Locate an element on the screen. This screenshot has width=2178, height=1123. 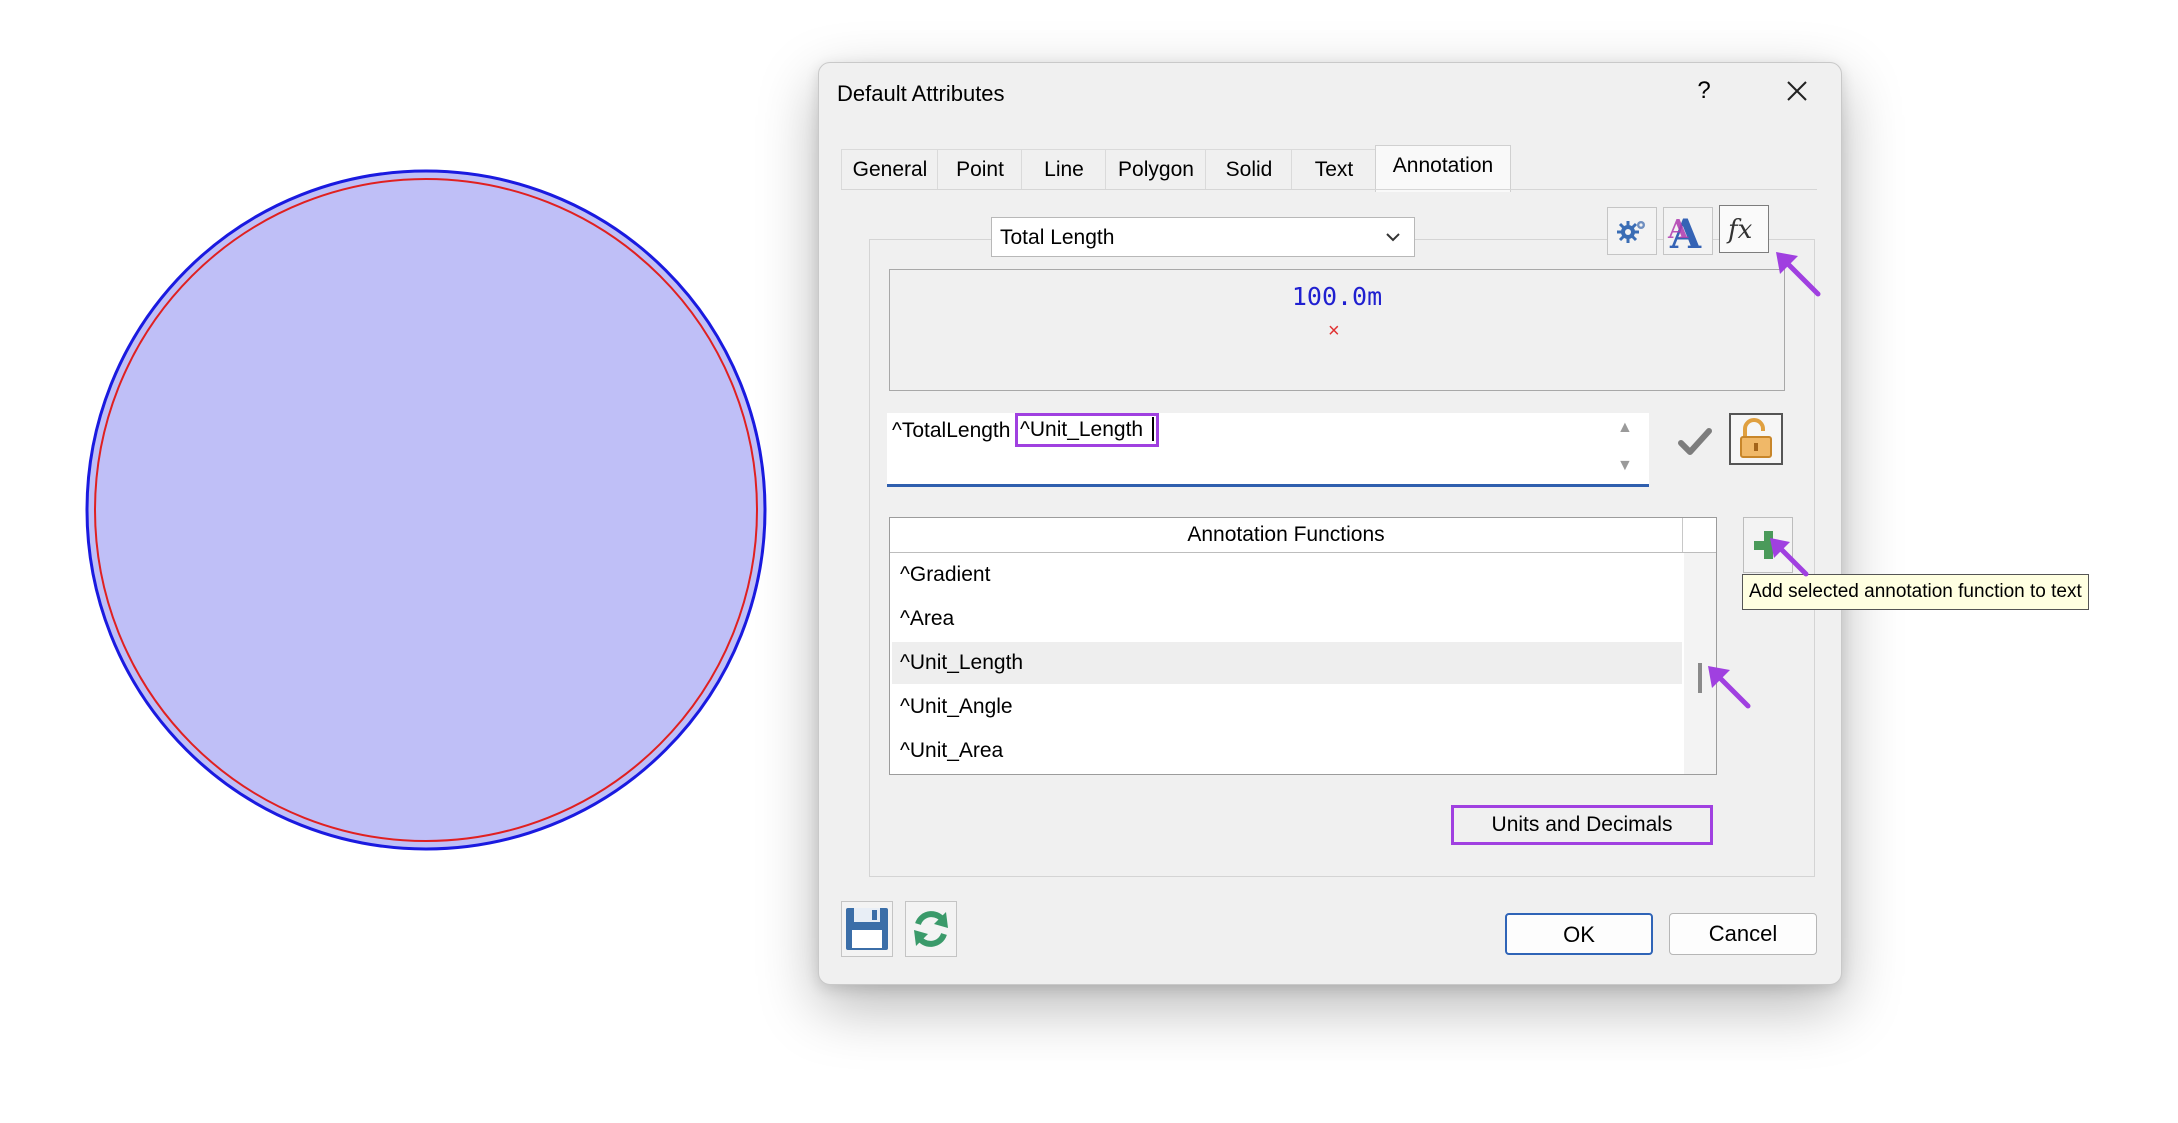
font-style-icon: A A is located at coordinates (1684, 234).